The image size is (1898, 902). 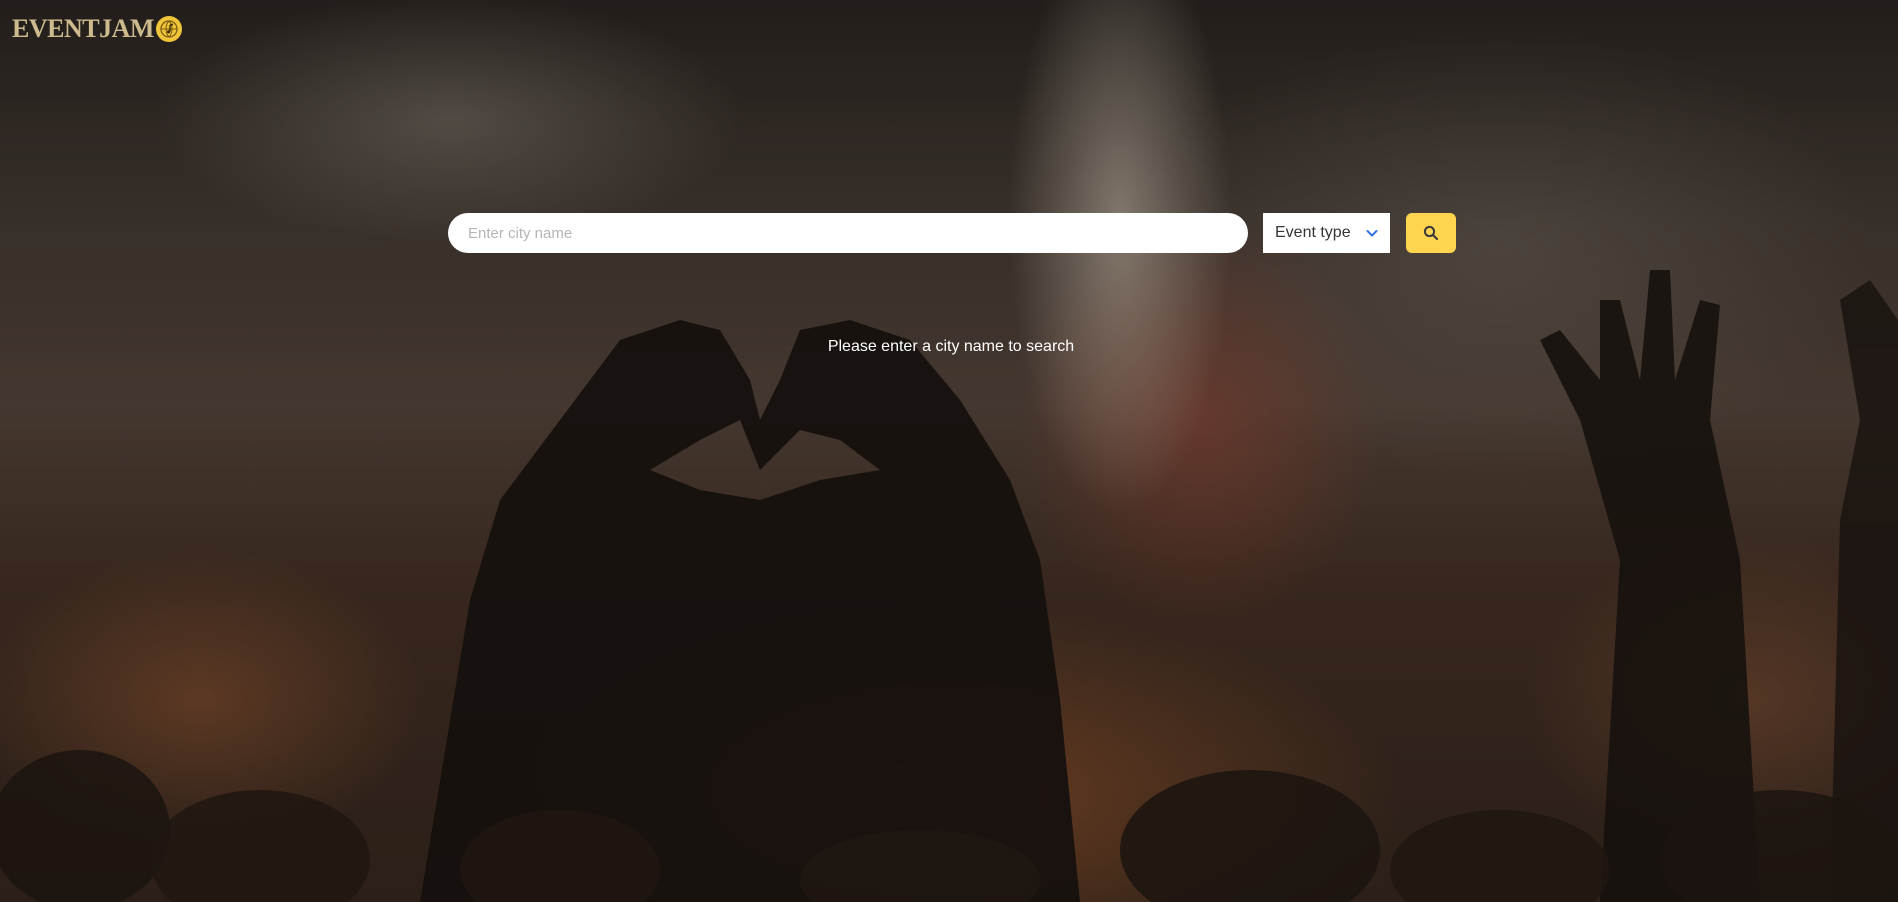 I want to click on city-search-input, so click(x=848, y=233).